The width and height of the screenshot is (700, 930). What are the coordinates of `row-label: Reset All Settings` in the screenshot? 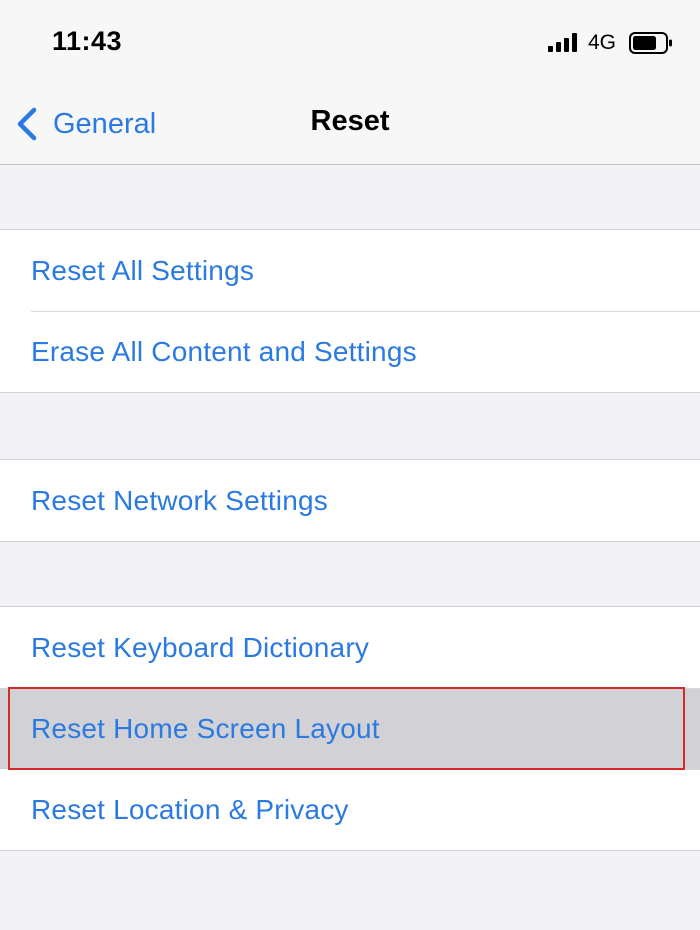 It's located at (143, 270).